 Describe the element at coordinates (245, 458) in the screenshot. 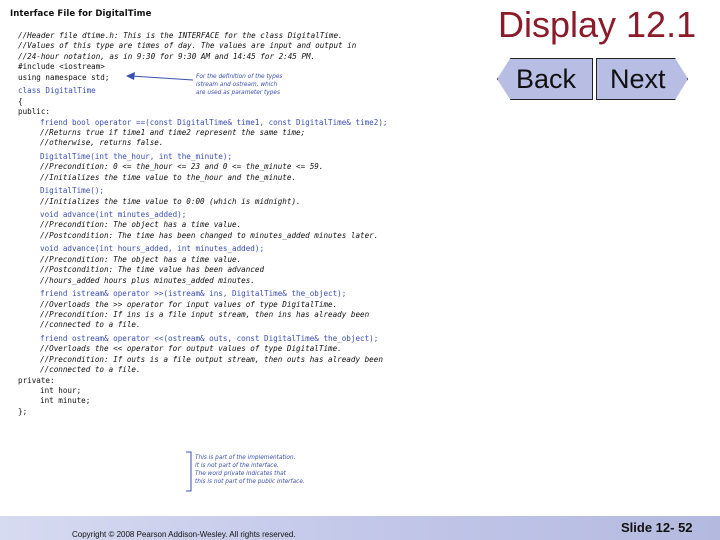

I see `annotation-line: This is part of the implementation.` at that location.